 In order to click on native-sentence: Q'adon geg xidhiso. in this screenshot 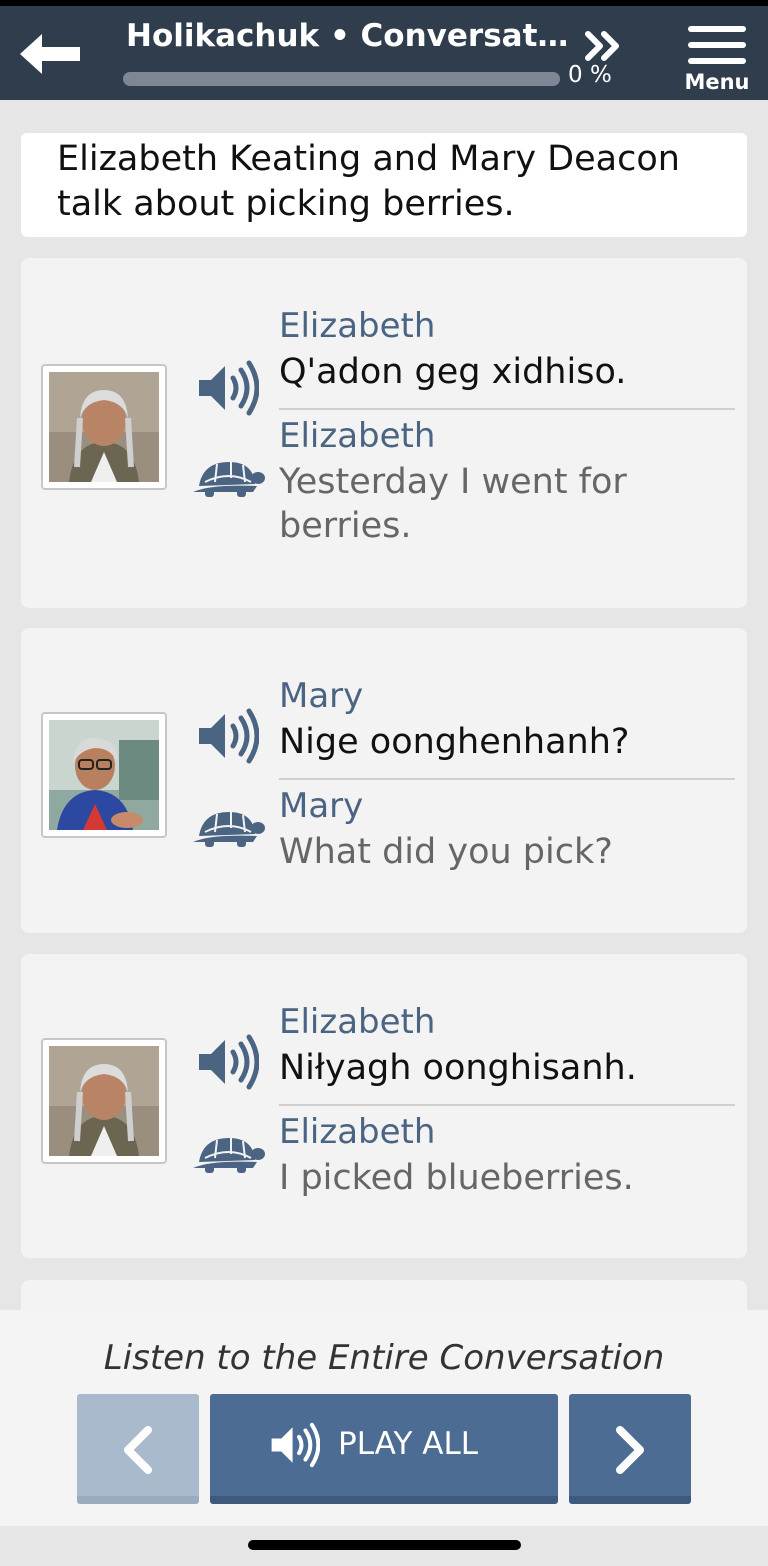, I will do `click(453, 372)`.